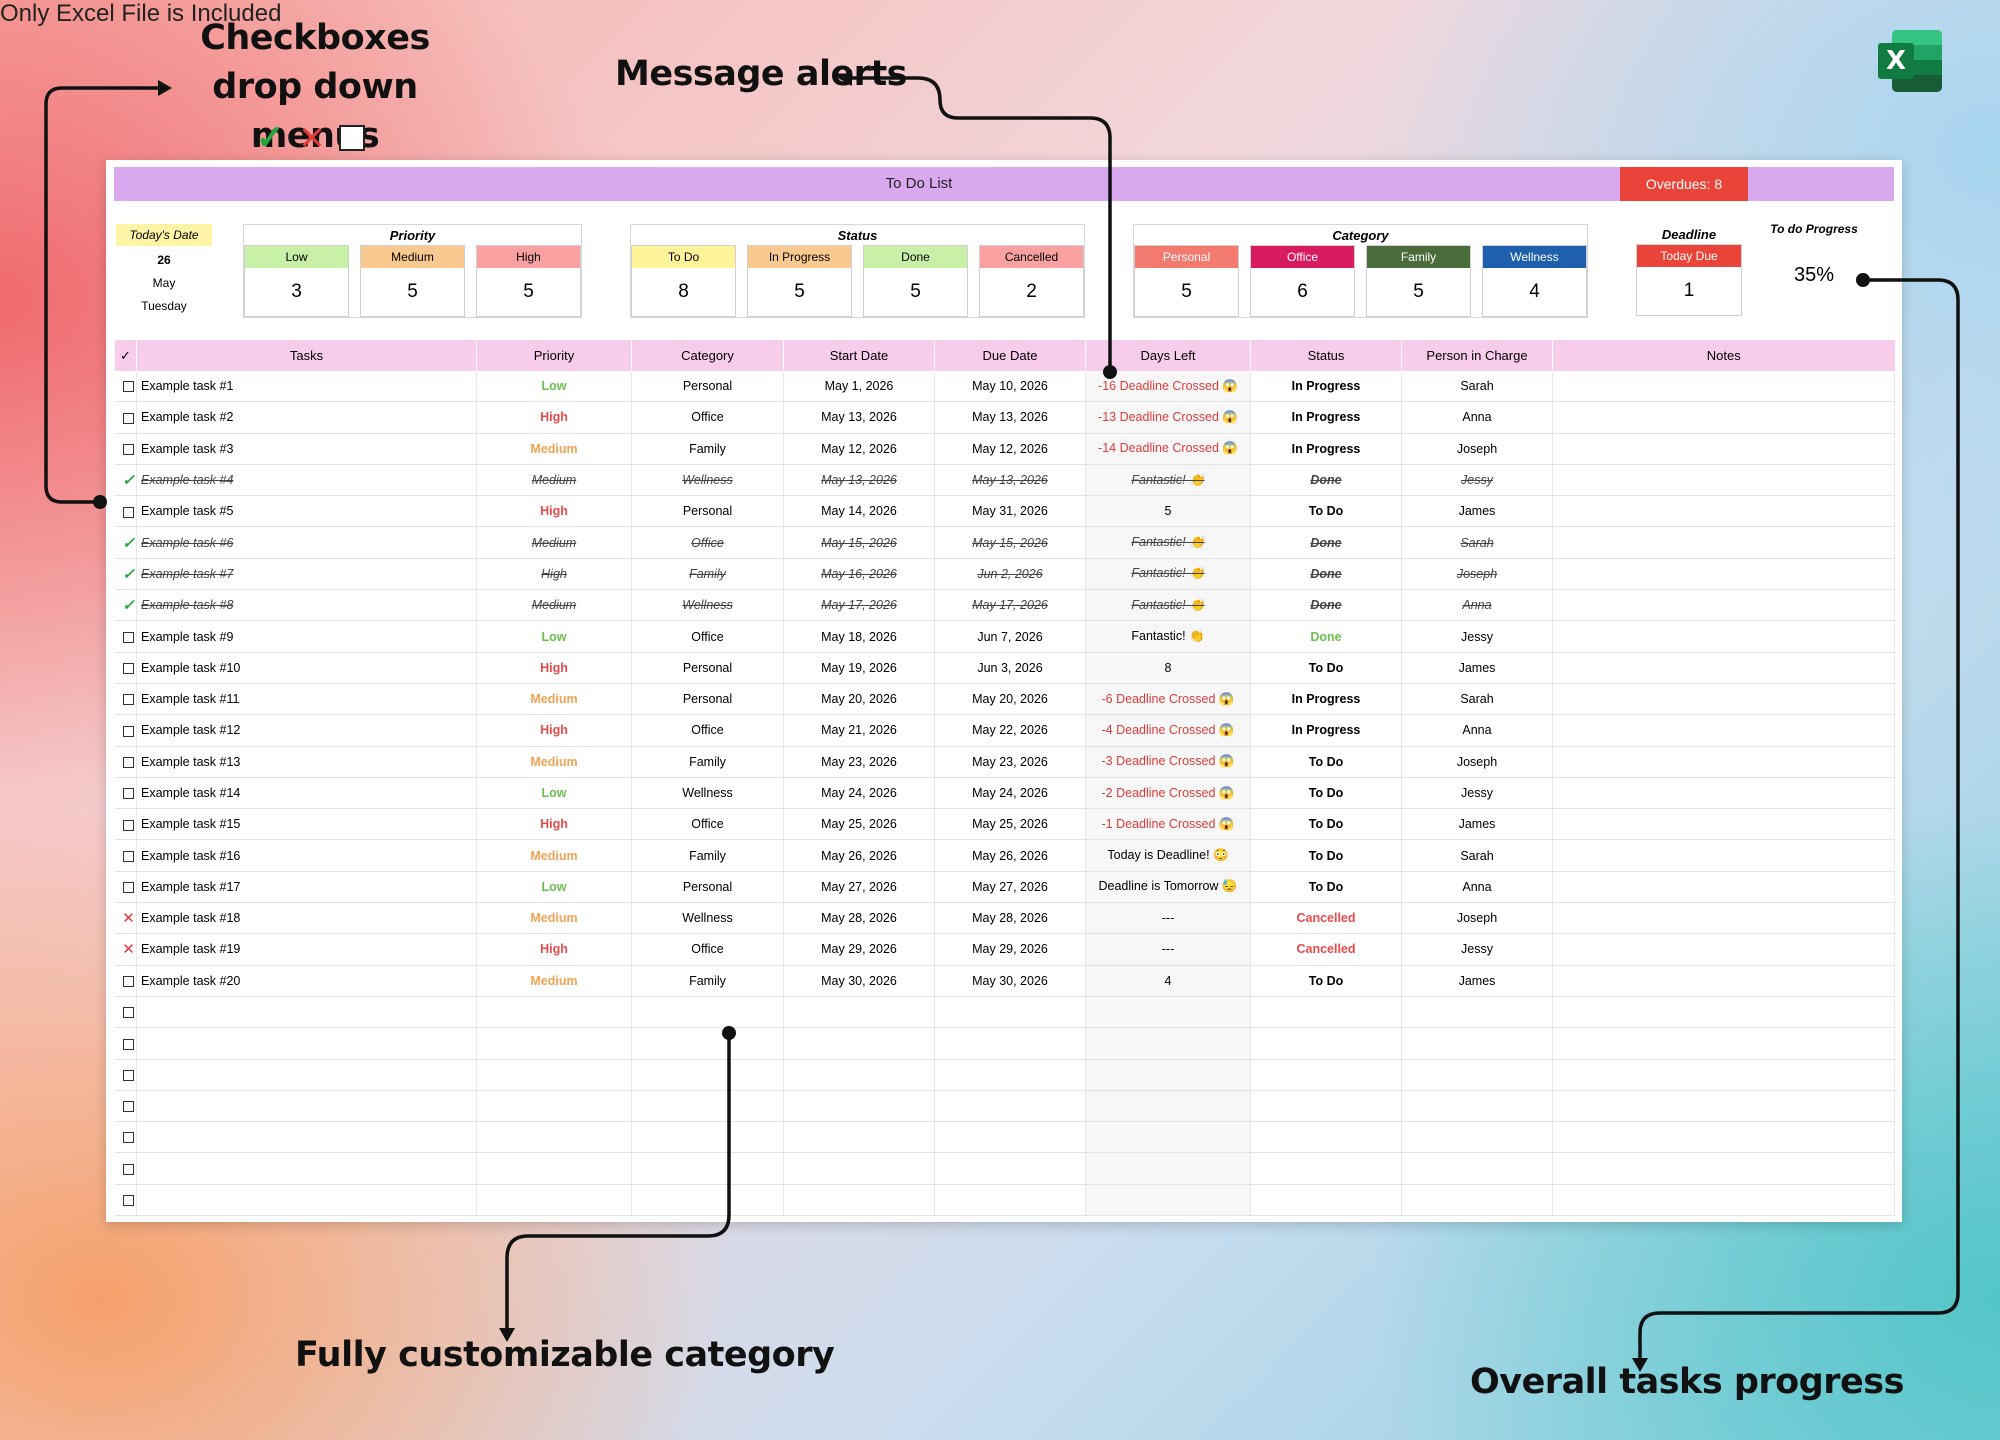 The image size is (2000, 1440). What do you see at coordinates (1168, 887) in the screenshot?
I see `days-left-cell: Deadline is Tomorrow 😓` at bounding box center [1168, 887].